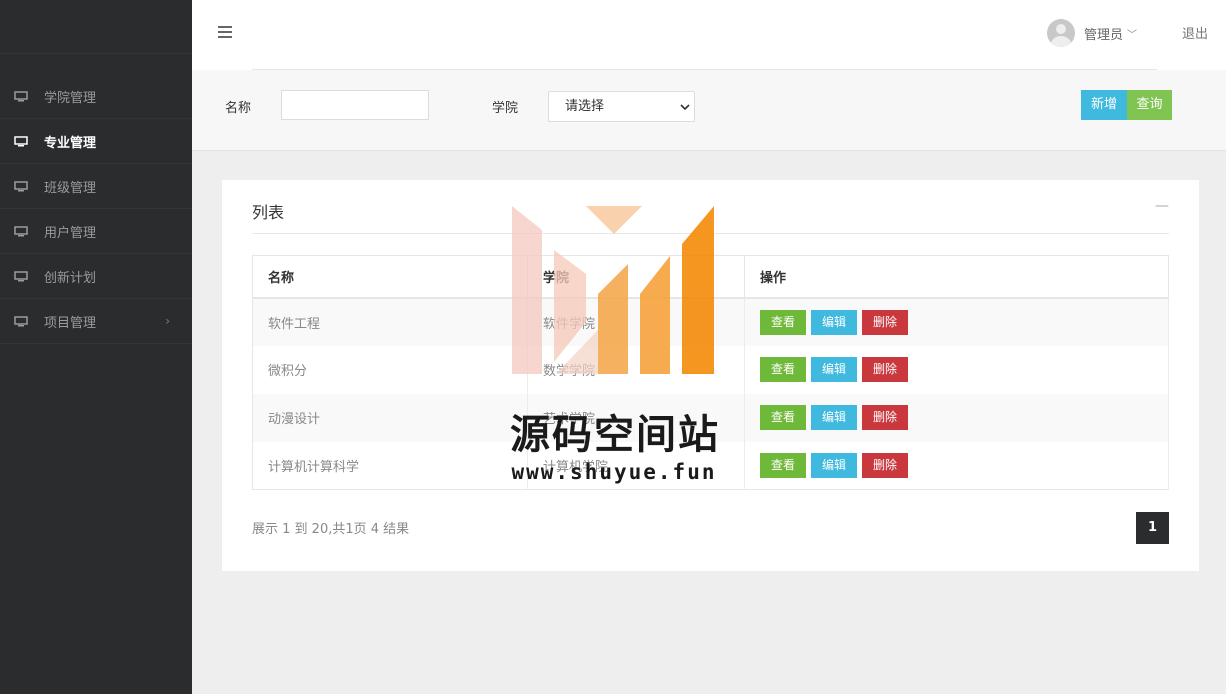 The width and height of the screenshot is (1226, 694). Describe the element at coordinates (1104, 35) in the screenshot. I see `user-name: 管理员` at that location.